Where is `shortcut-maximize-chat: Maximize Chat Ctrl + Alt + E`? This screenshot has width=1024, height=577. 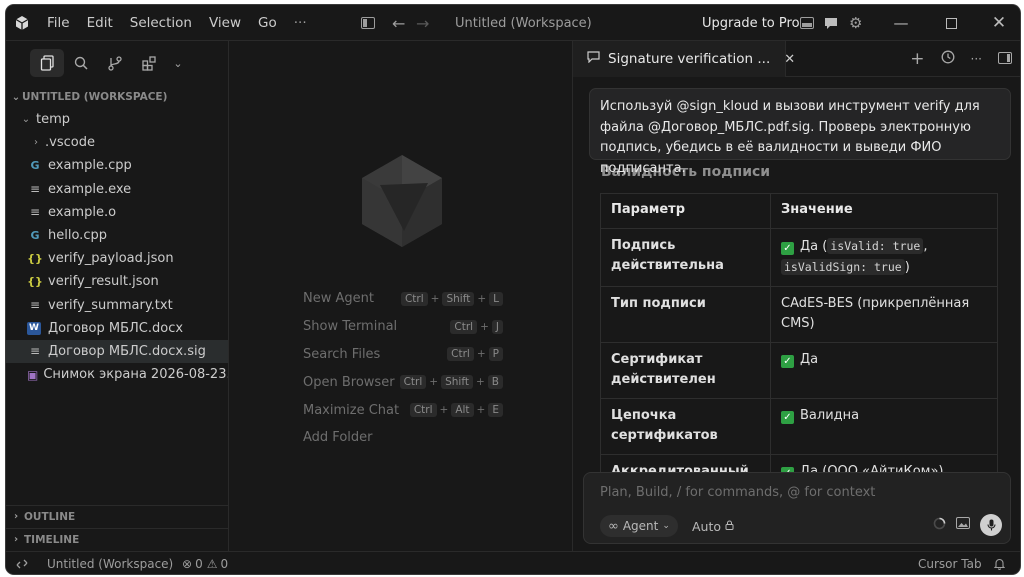
shortcut-maximize-chat: Maximize Chat Ctrl + Alt + E is located at coordinates (403, 410).